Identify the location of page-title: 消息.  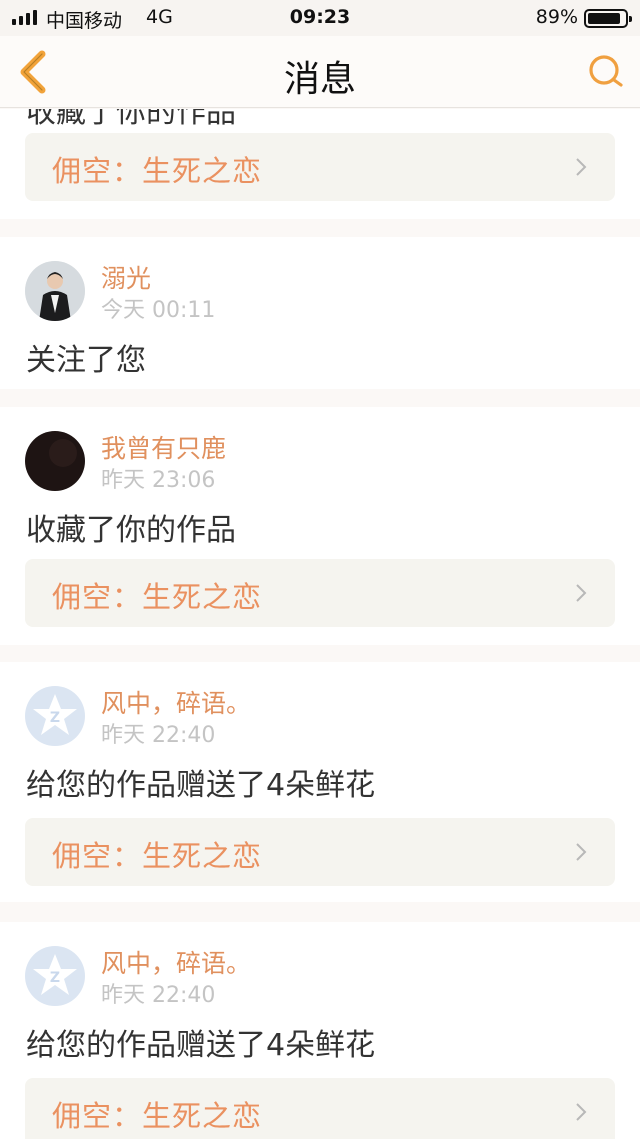
(319, 79).